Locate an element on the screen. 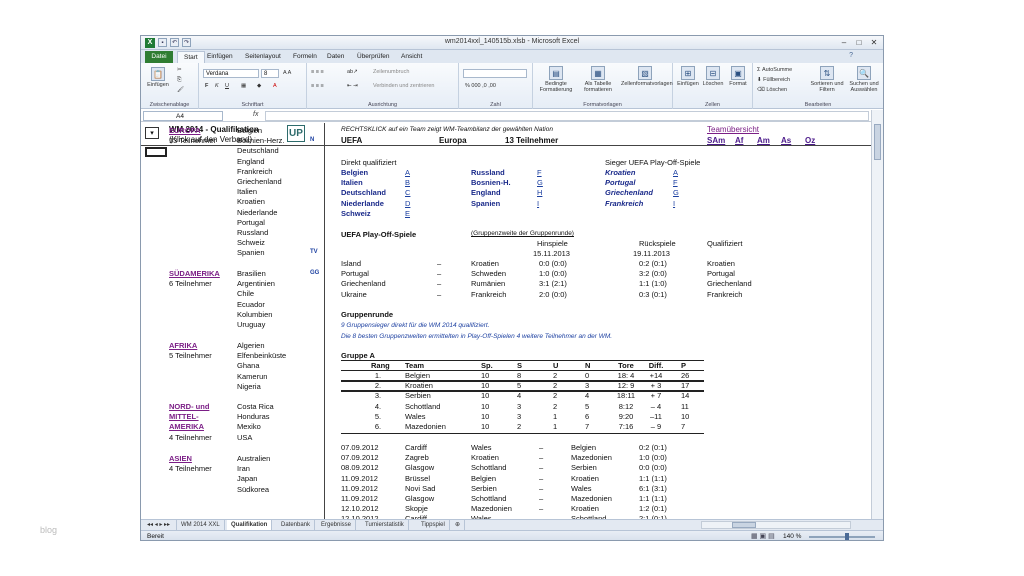 The image size is (1024, 576). team-item: Nigeria is located at coordinates (249, 386).